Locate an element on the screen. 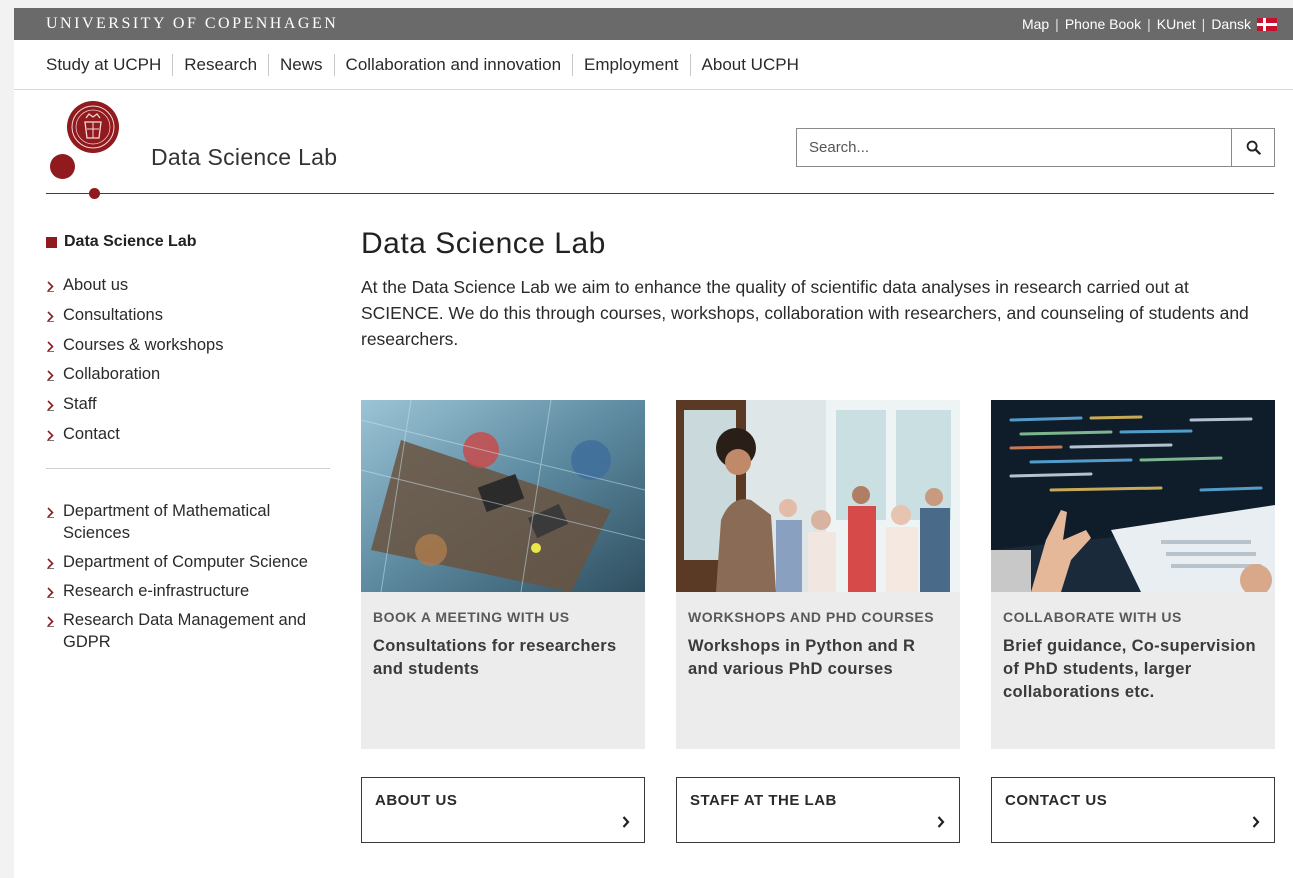 The image size is (1293, 878). search-box is located at coordinates (1035, 147).